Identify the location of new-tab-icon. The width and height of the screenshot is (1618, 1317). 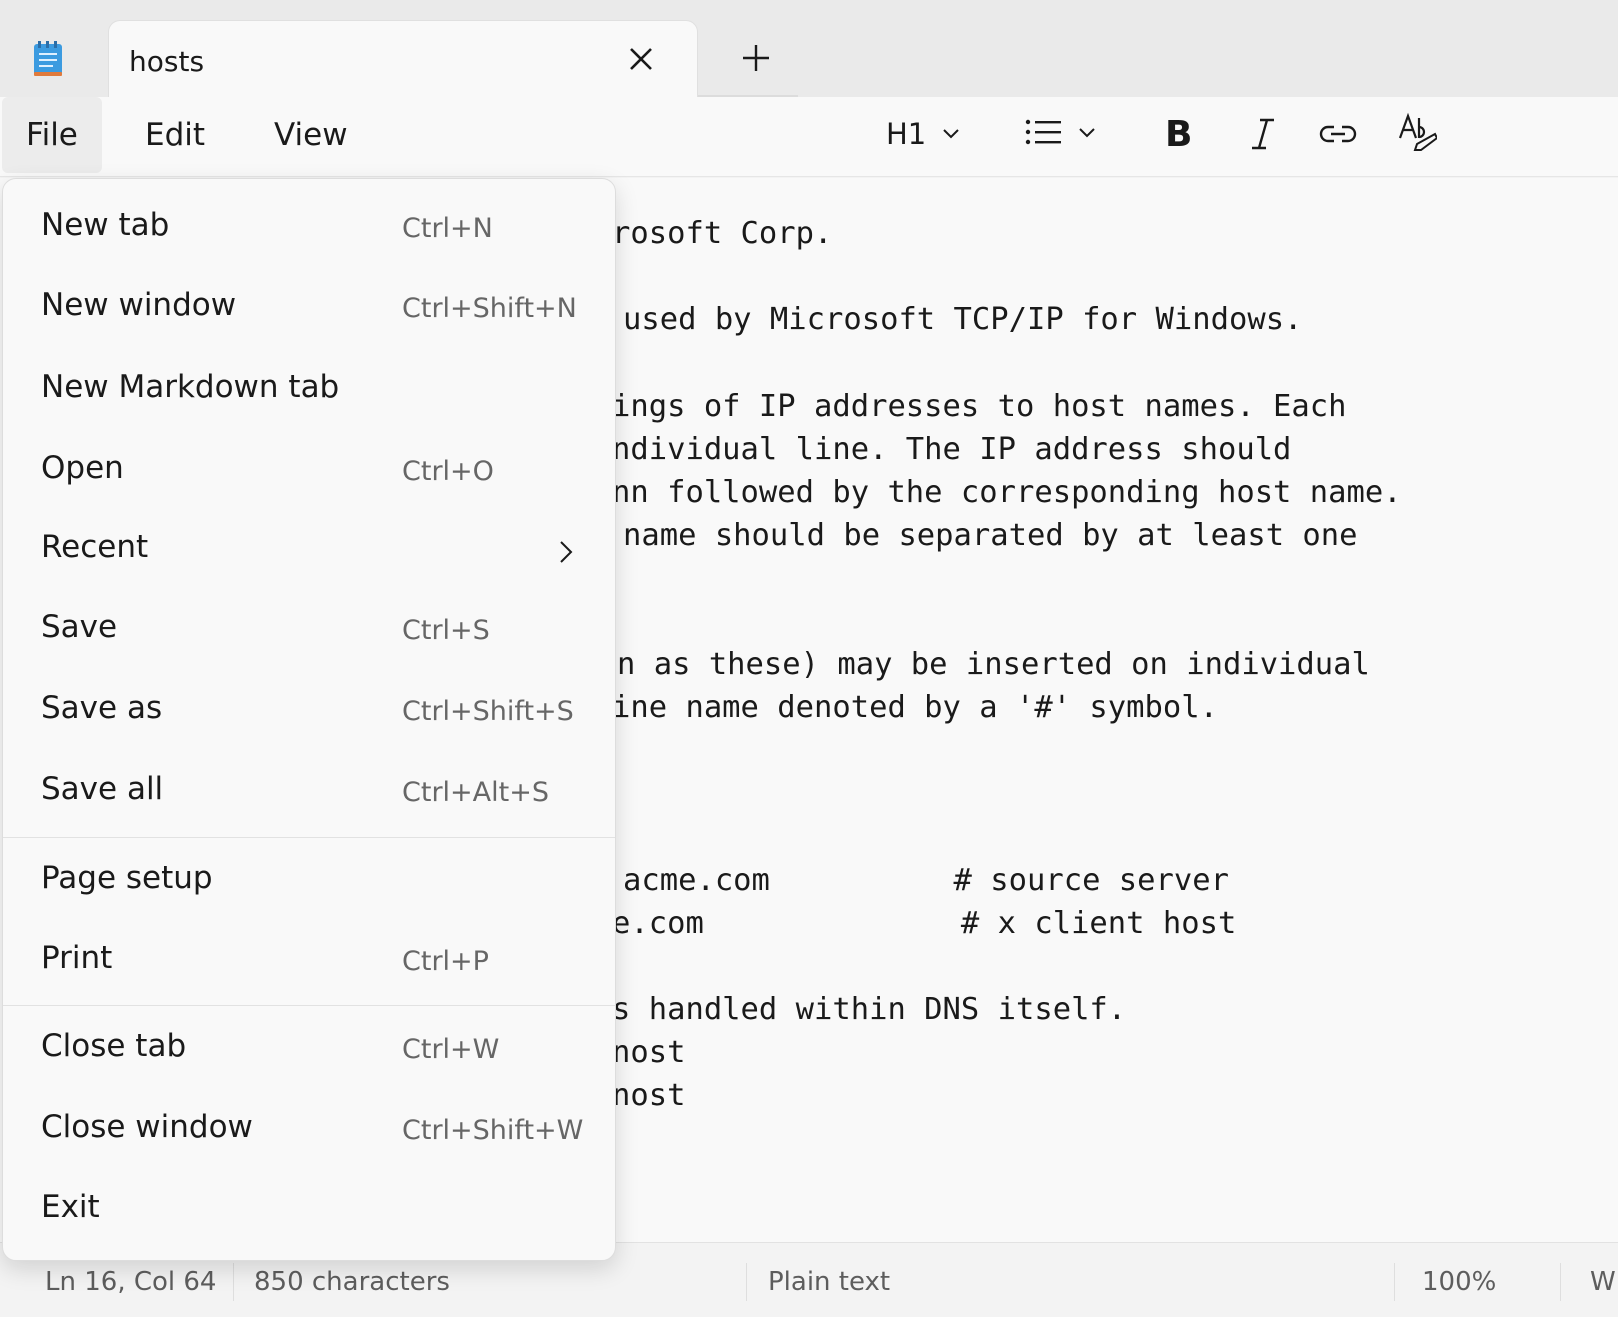
(756, 58).